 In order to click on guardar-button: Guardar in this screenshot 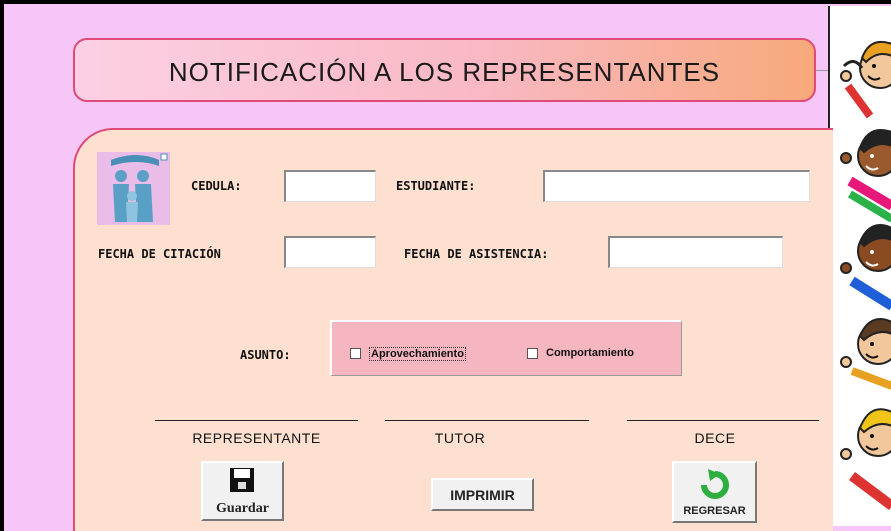, I will do `click(242, 491)`.